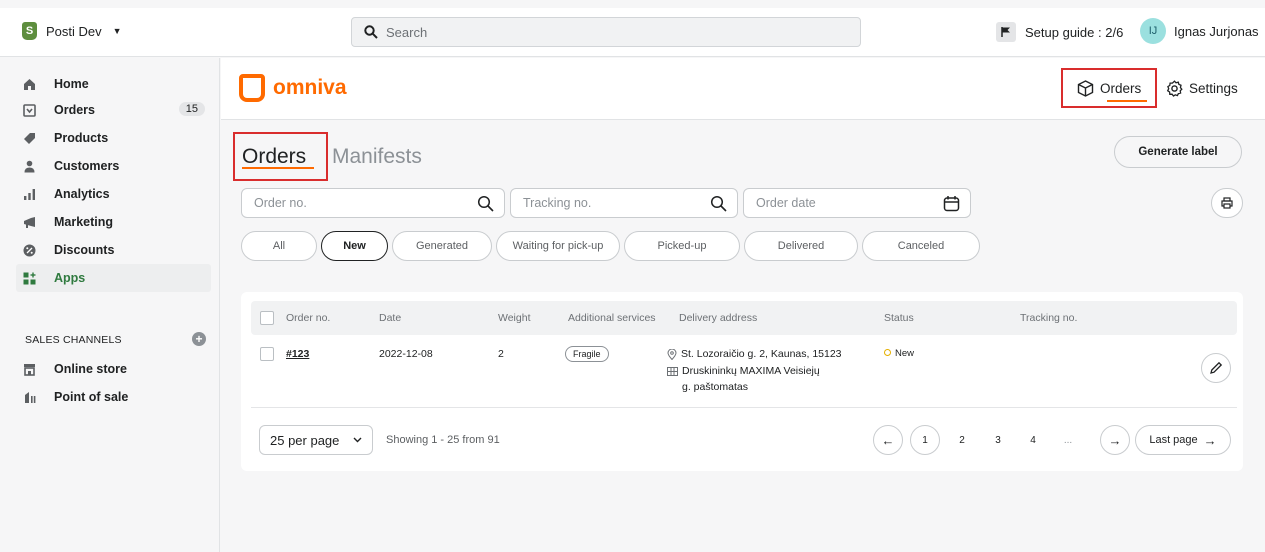 The width and height of the screenshot is (1265, 552). What do you see at coordinates (624, 203) in the screenshot?
I see `tracking-no-field: Tracking no.` at bounding box center [624, 203].